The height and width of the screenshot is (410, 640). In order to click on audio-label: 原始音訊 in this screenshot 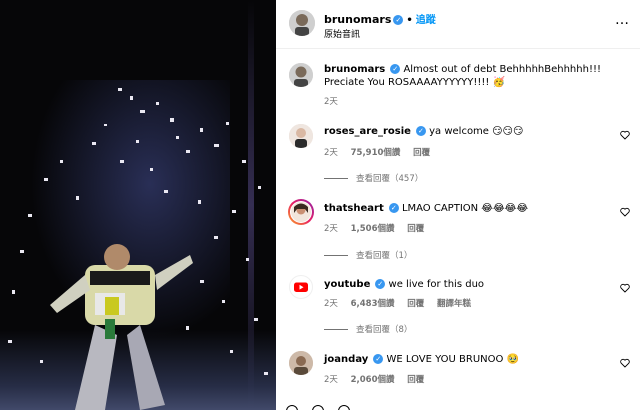, I will do `click(342, 33)`.